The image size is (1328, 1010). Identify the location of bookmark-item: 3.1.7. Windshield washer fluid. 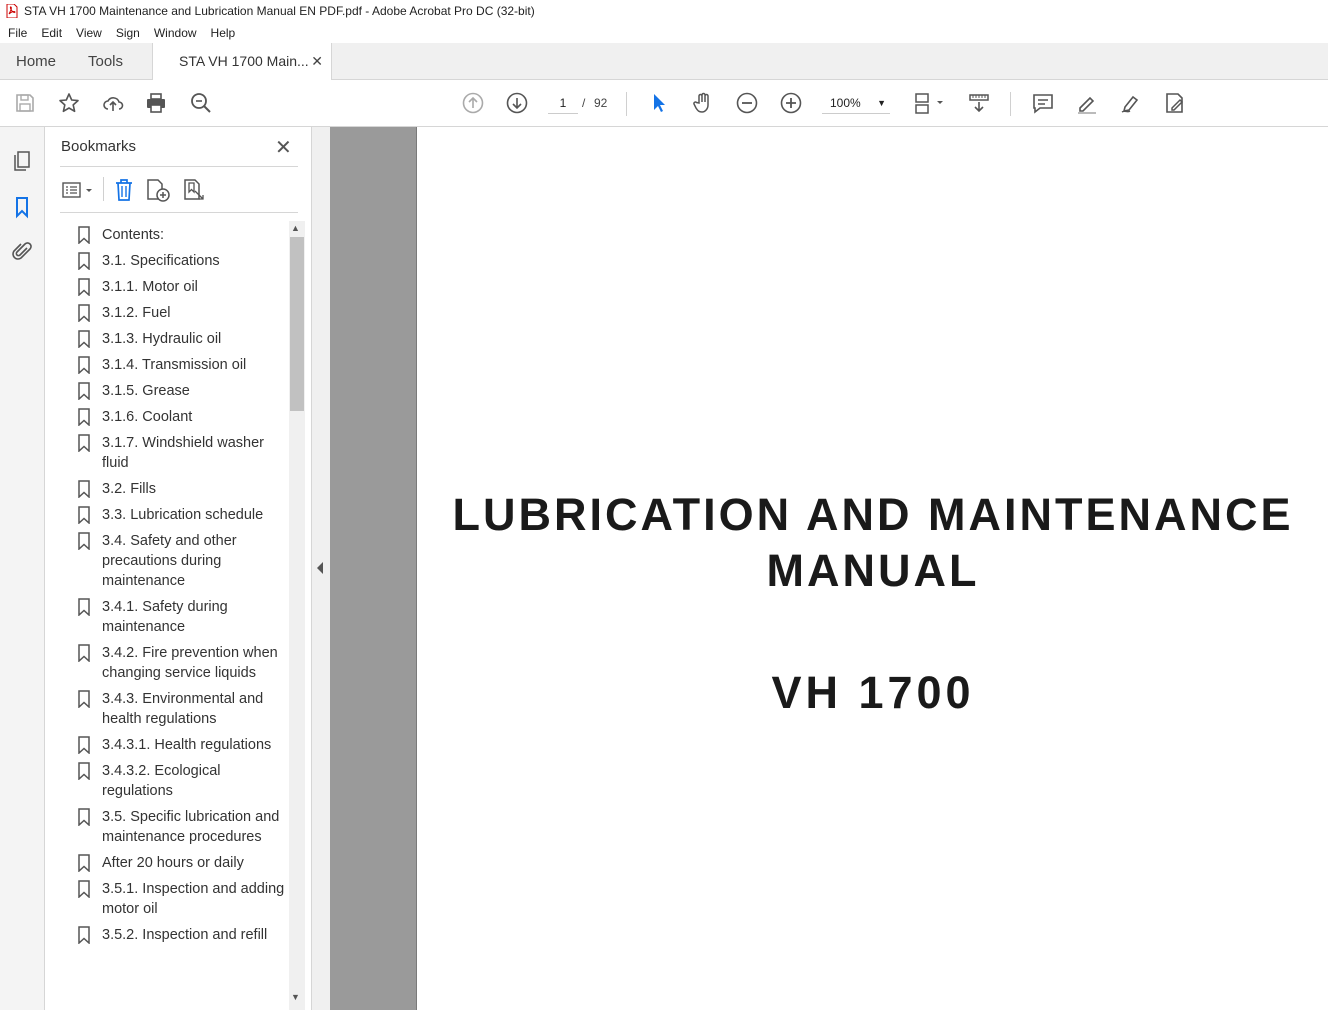
(174, 452).